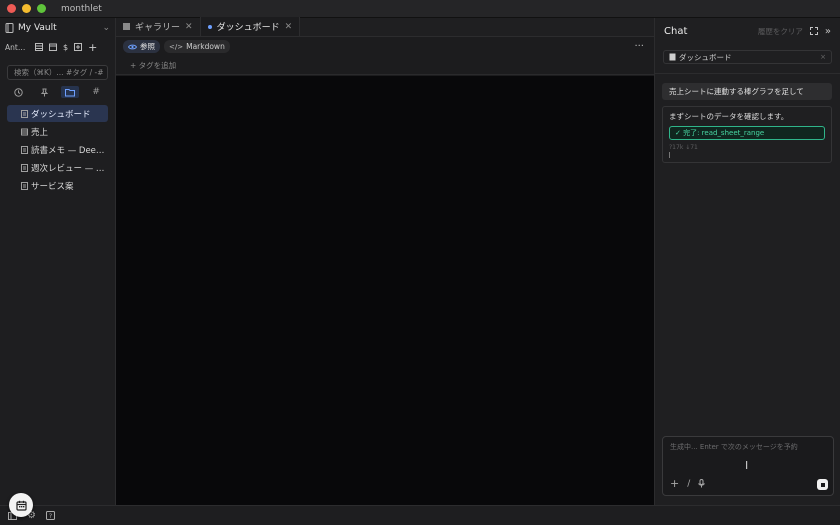 The image size is (840, 525). What do you see at coordinates (41, 8) in the screenshot?
I see `maximize-window-button` at bounding box center [41, 8].